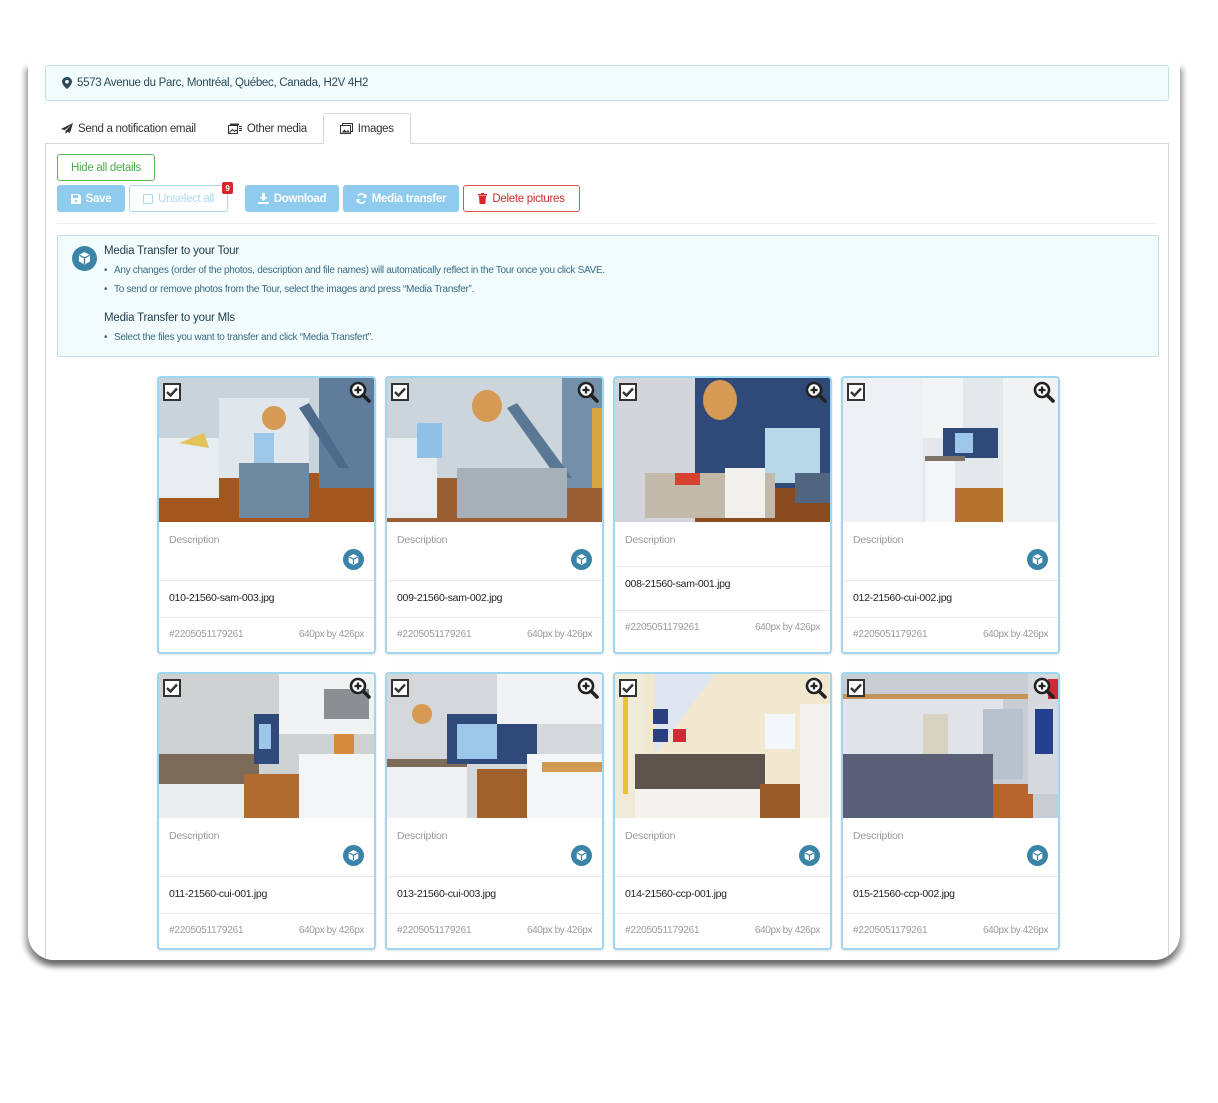 The height and width of the screenshot is (1103, 1218). Describe the element at coordinates (528, 198) in the screenshot. I see `delete-label: Delete pictures` at that location.